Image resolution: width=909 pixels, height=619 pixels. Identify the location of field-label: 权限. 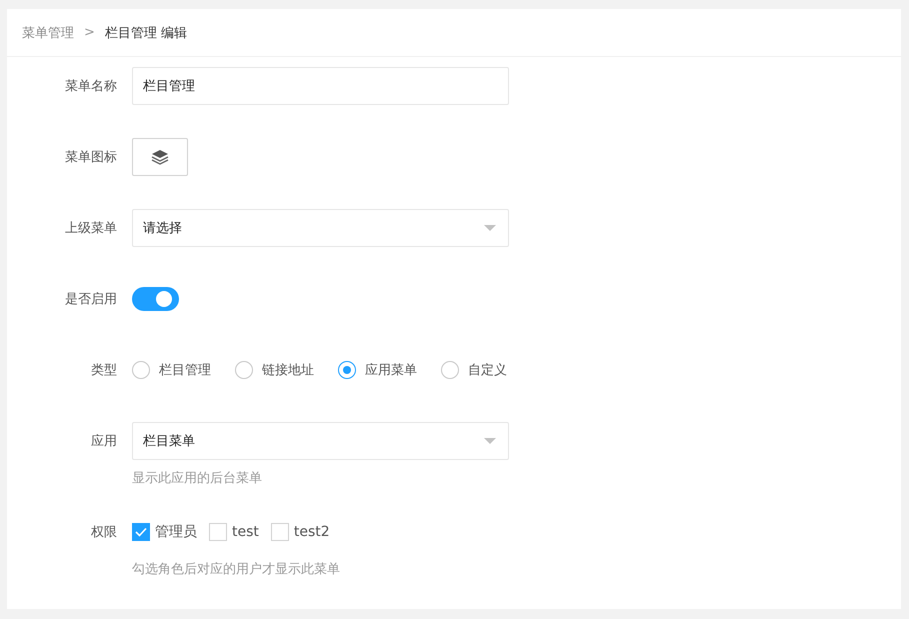
(104, 532).